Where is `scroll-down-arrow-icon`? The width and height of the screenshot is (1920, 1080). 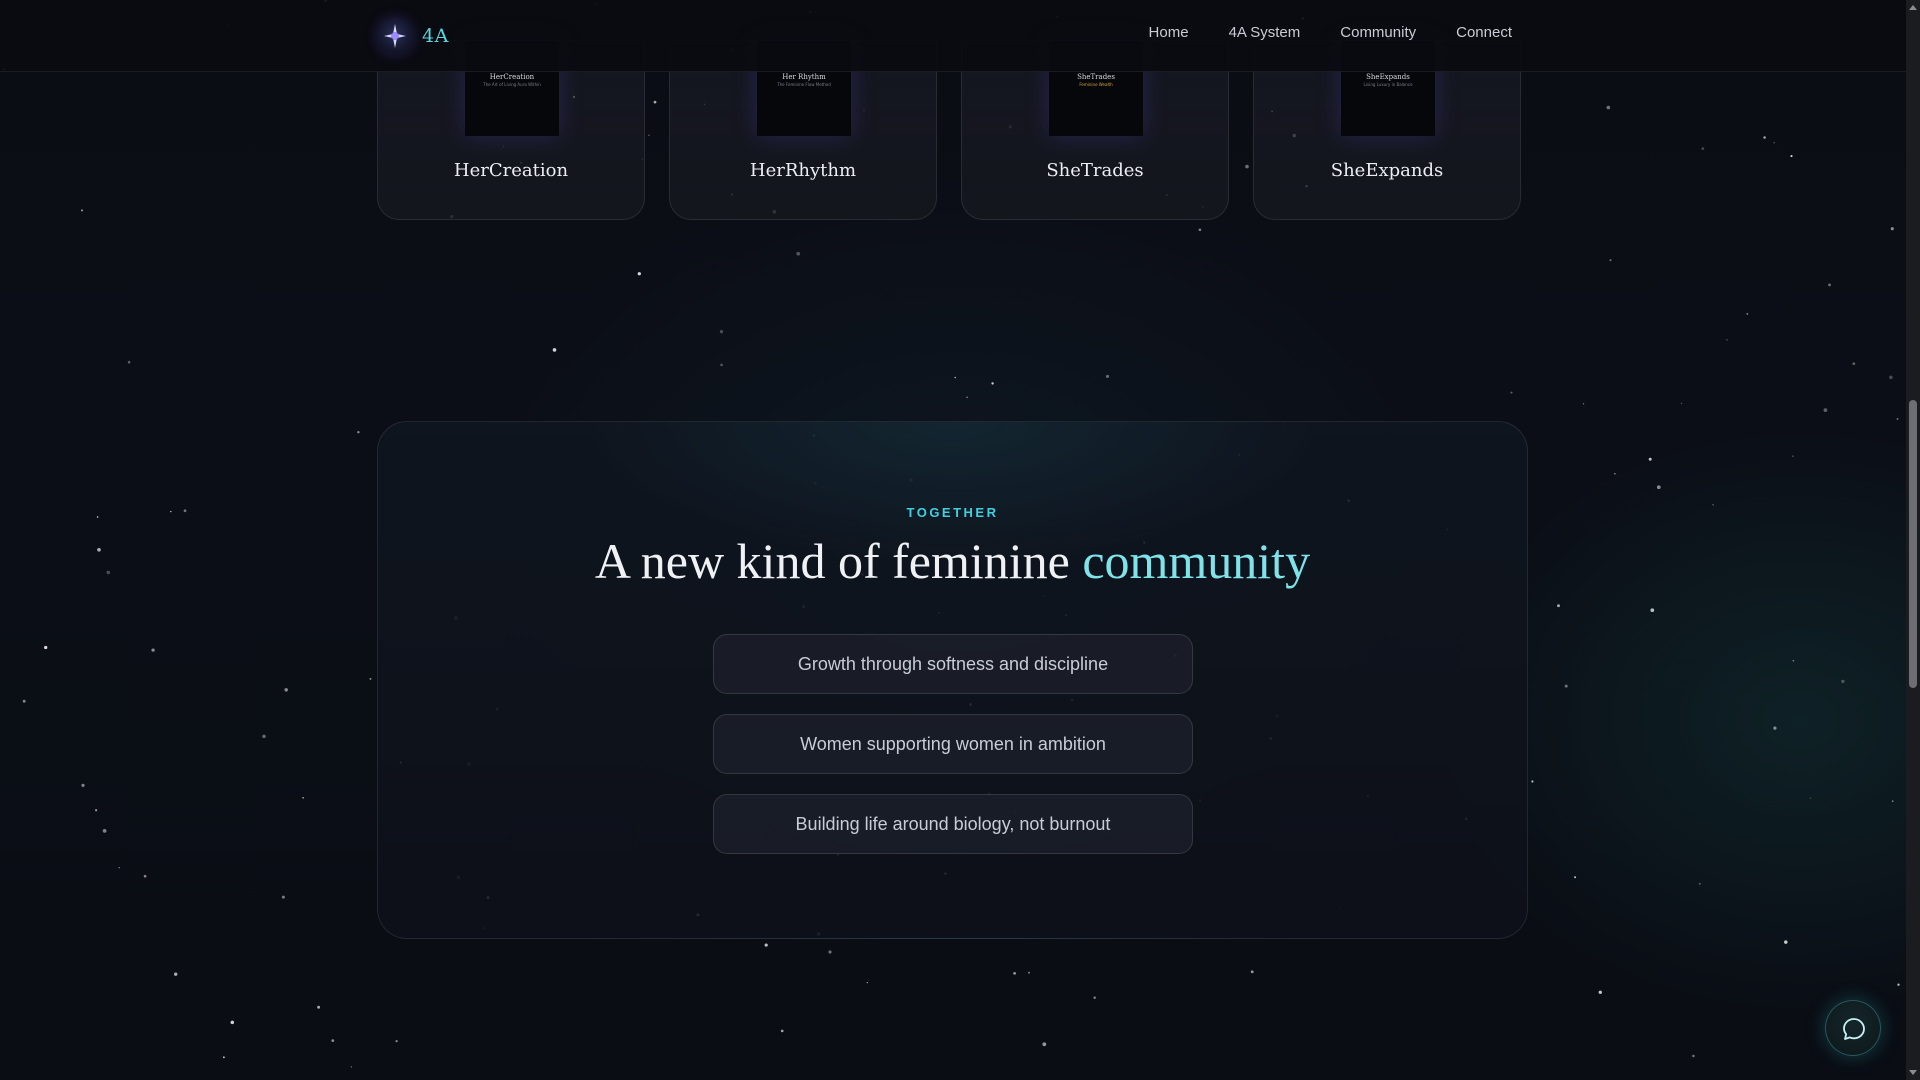 scroll-down-arrow-icon is located at coordinates (1913, 1072).